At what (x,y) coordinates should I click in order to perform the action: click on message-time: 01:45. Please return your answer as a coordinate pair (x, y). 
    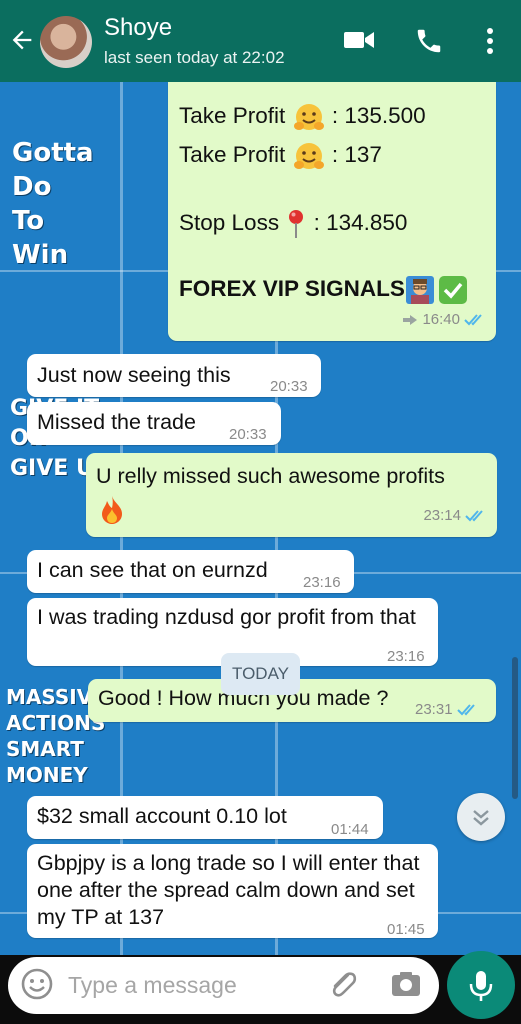
    Looking at the image, I should click on (406, 929).